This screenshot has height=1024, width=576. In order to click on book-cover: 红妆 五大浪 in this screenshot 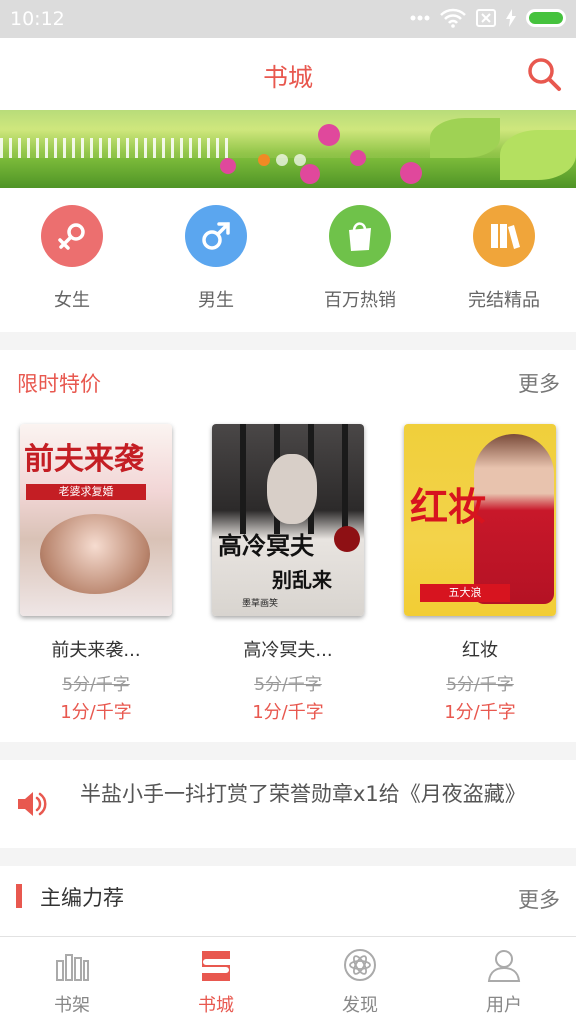, I will do `click(480, 520)`.